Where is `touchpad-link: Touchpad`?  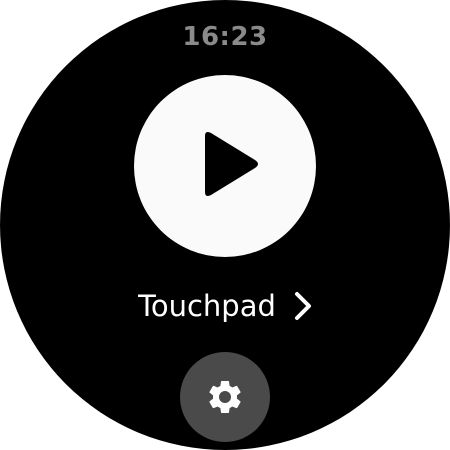
touchpad-link: Touchpad is located at coordinates (225, 306).